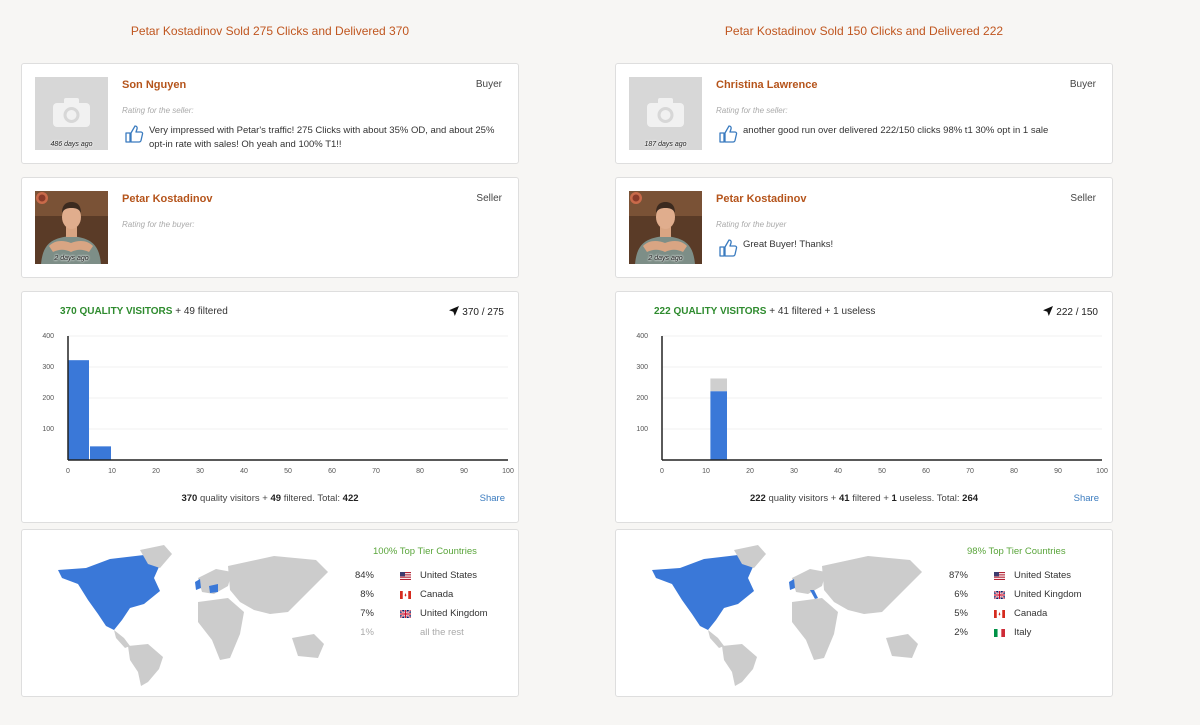 This screenshot has width=1200, height=725. What do you see at coordinates (718, 385) in the screenshot?
I see `bar-filtered` at bounding box center [718, 385].